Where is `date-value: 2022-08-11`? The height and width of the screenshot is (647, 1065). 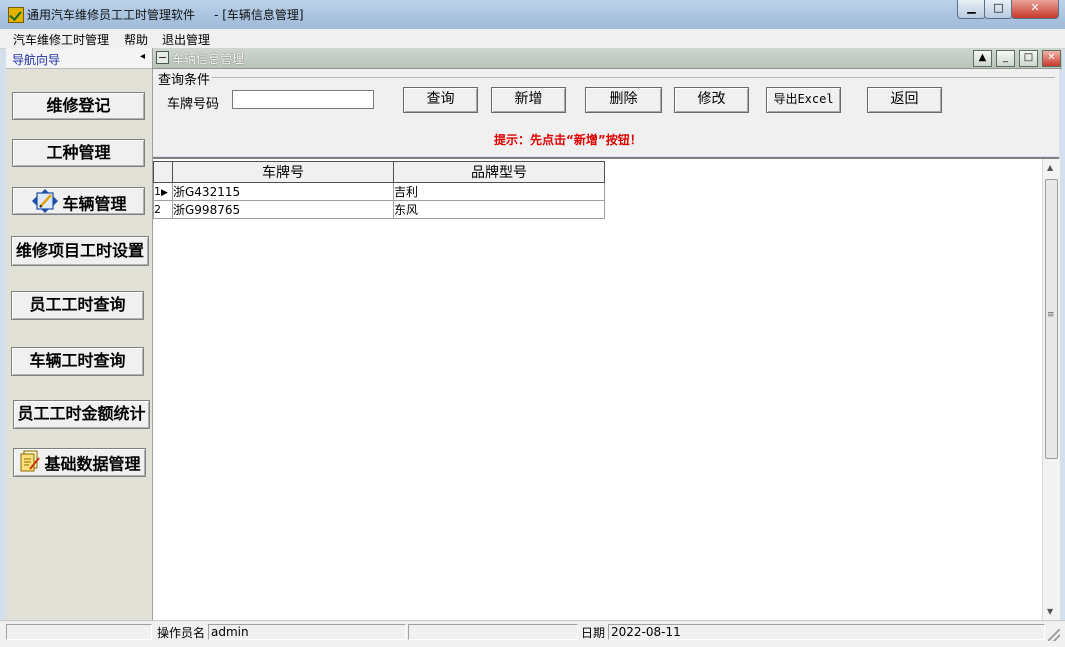
date-value: 2022-08-11 is located at coordinates (826, 632).